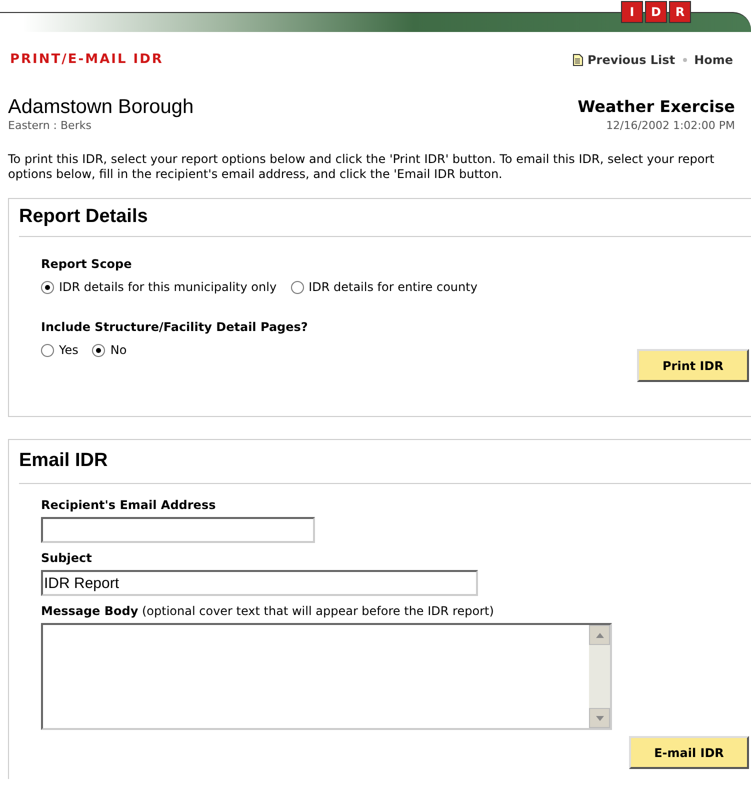 Image resolution: width=751 pixels, height=796 pixels. I want to click on radio-label: IDR details for entire county, so click(393, 287).